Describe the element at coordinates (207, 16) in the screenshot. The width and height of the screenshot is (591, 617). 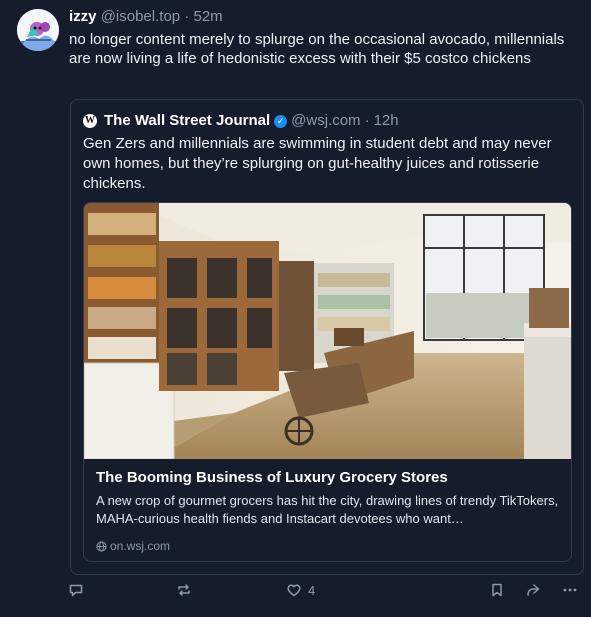
I see `post-time: 52m` at that location.